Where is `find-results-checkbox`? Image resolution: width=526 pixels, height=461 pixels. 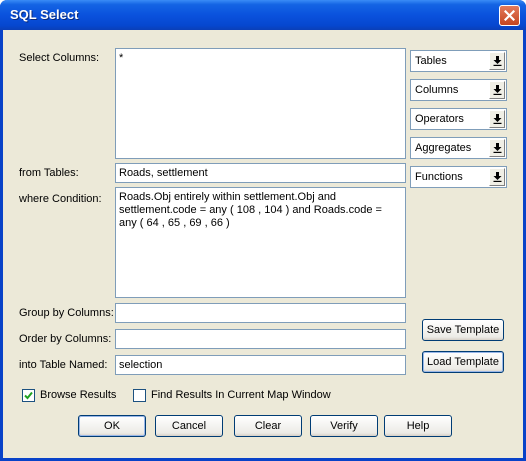 find-results-checkbox is located at coordinates (139, 395).